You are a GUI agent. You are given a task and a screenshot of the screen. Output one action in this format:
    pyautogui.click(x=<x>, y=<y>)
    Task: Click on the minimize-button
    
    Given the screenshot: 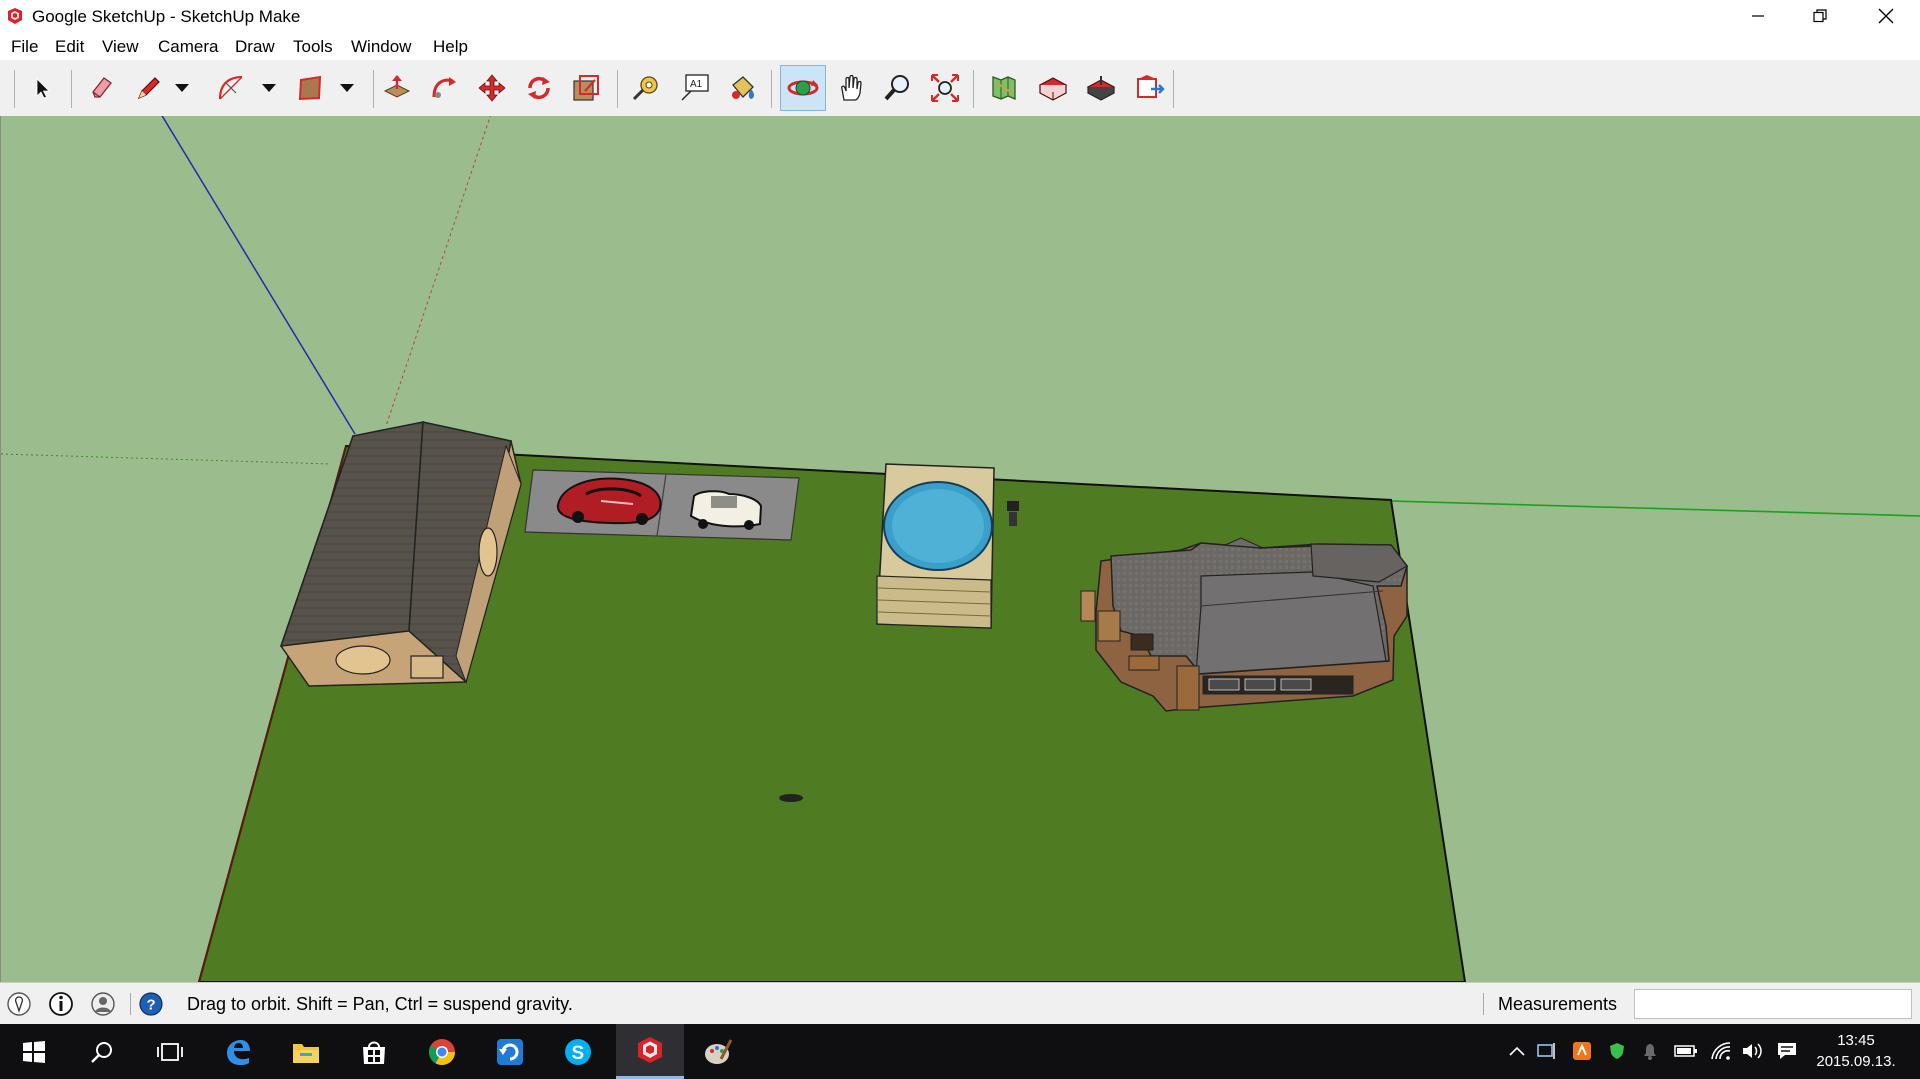 What is the action you would take?
    pyautogui.click(x=1758, y=16)
    